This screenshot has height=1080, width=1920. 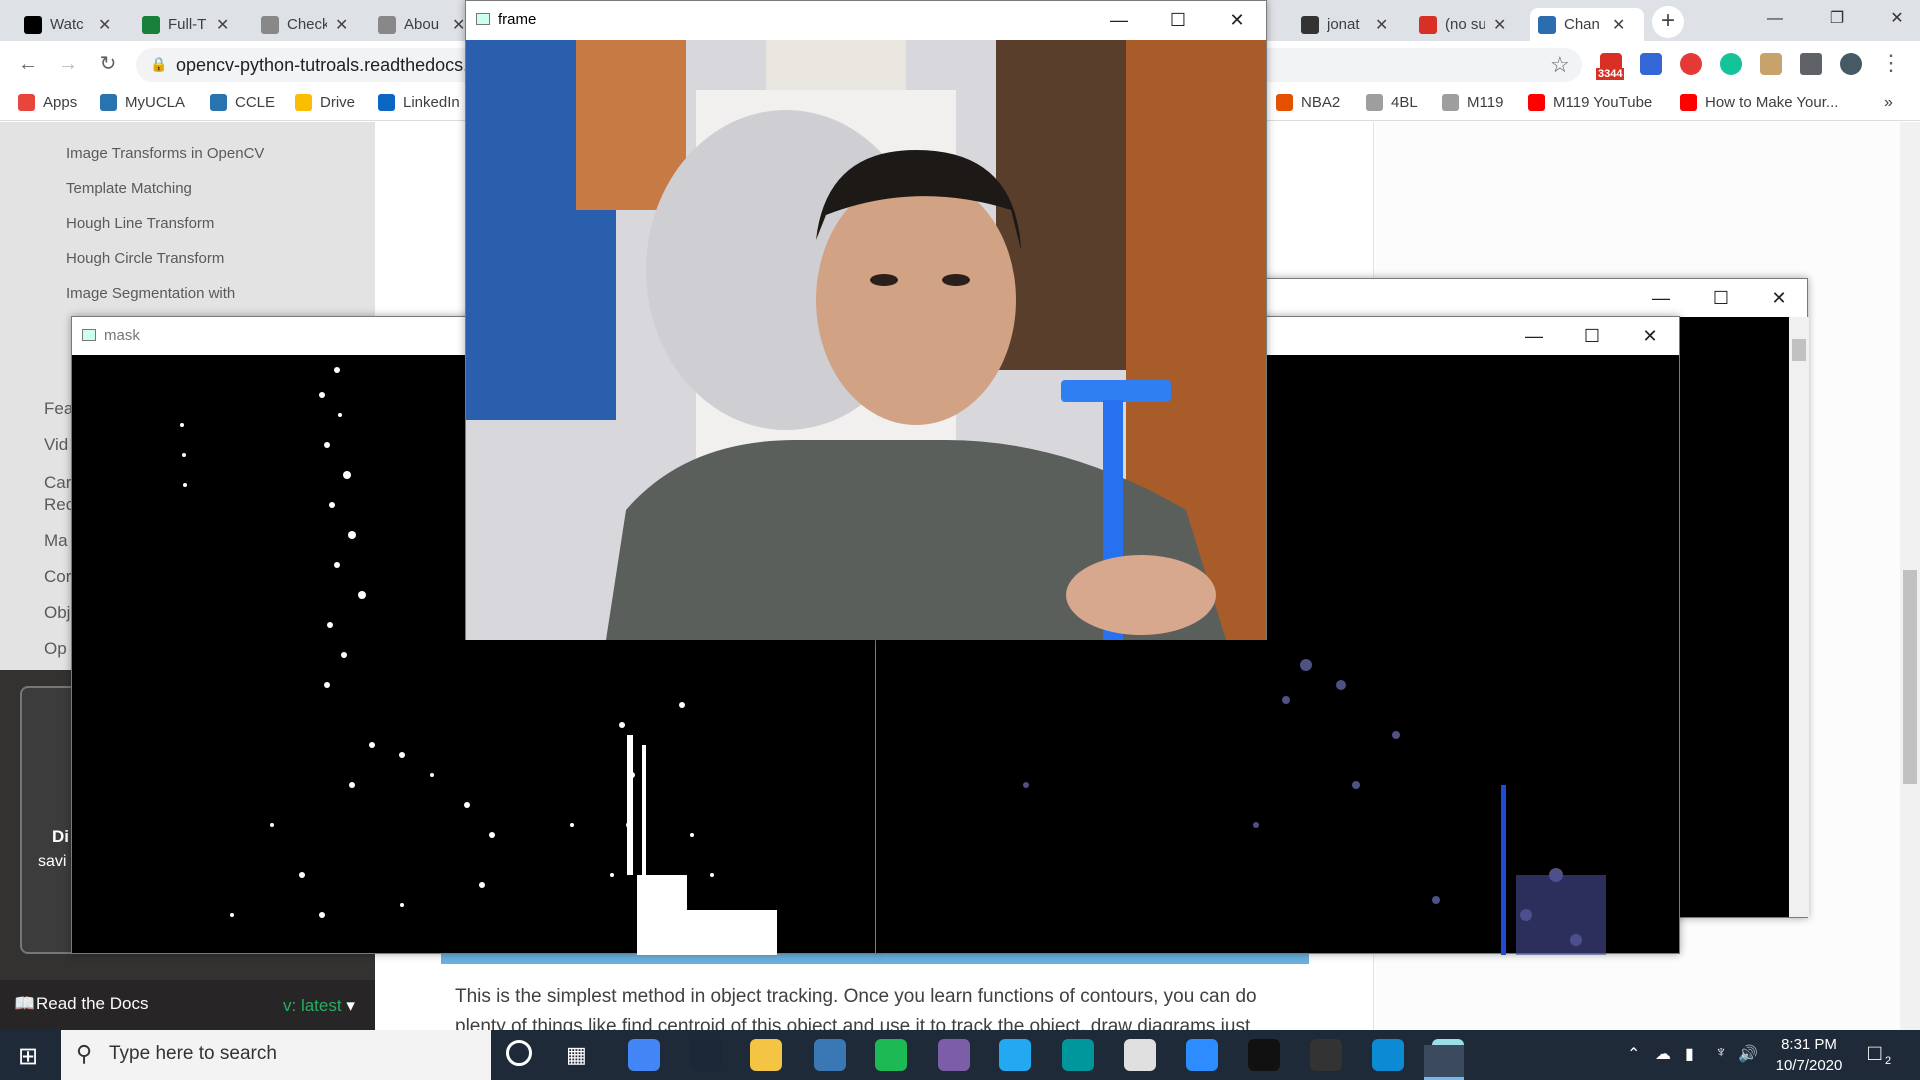 I want to click on vscode-icon, so click(x=1015, y=1055).